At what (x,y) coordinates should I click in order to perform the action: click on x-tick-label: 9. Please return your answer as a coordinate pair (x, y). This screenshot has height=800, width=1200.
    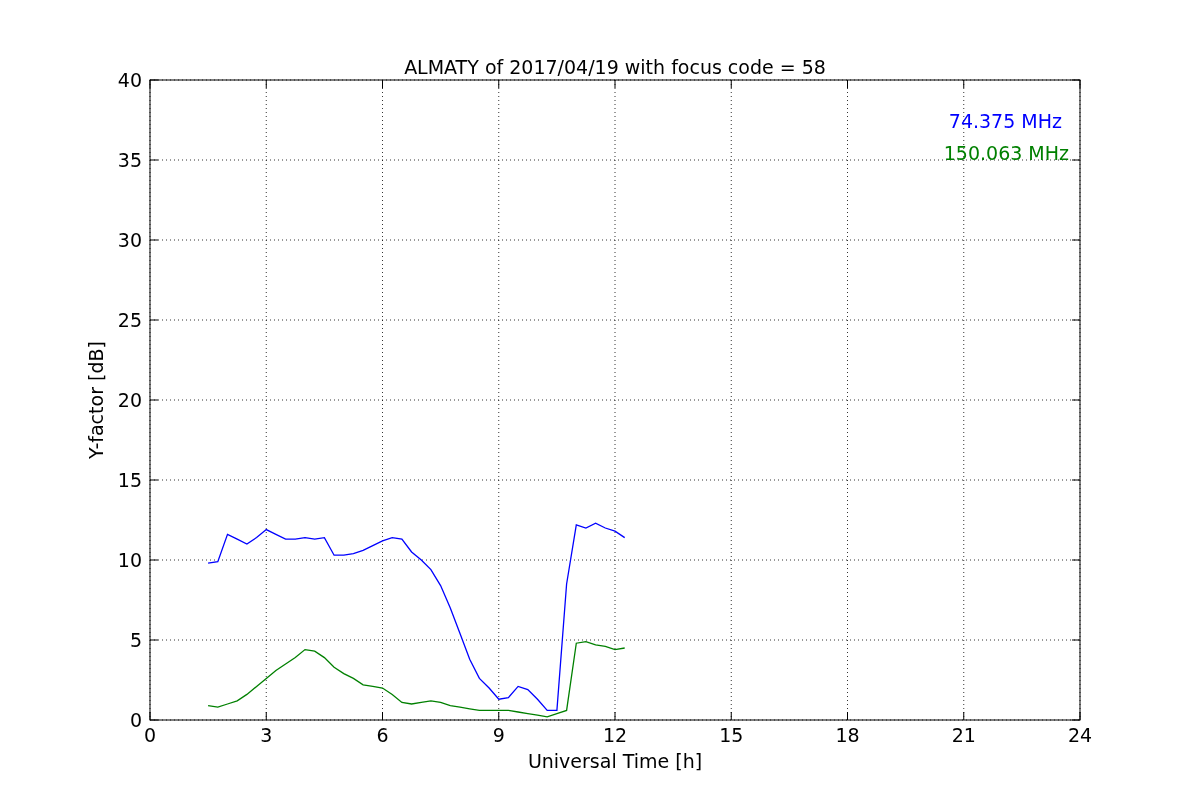
    Looking at the image, I should click on (498, 735).